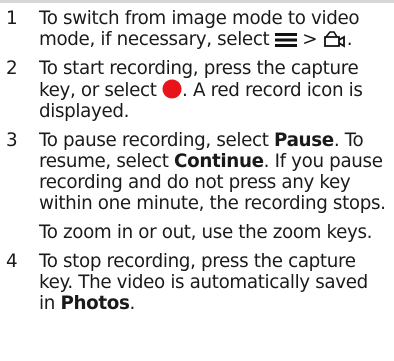 Image resolution: width=394 pixels, height=361 pixels. Describe the element at coordinates (12, 68) in the screenshot. I see `step-number: 2` at that location.